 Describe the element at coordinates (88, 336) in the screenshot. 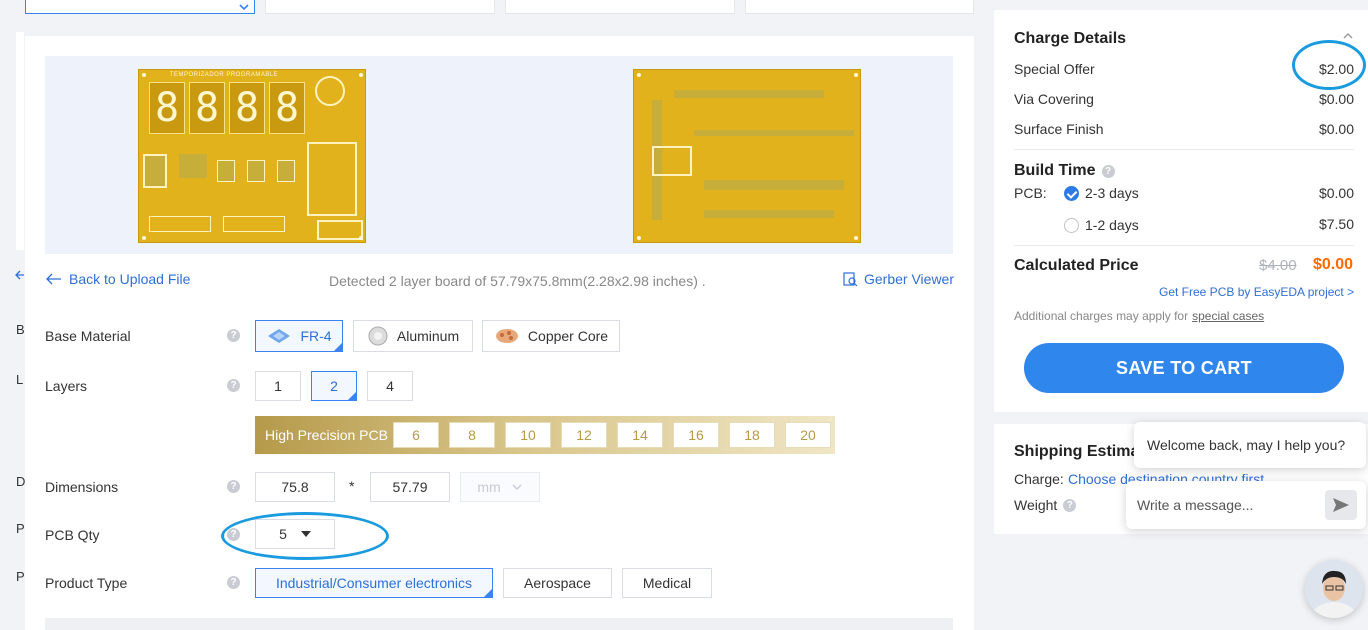

I see `base-material-label: Base Material` at that location.